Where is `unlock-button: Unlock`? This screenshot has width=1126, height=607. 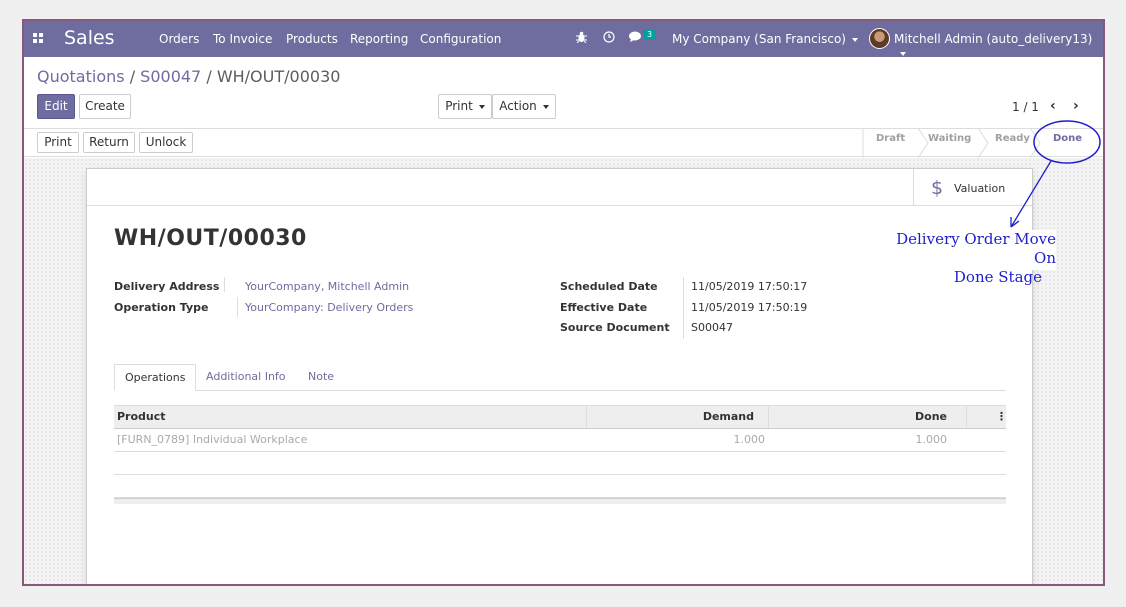
unlock-button: Unlock is located at coordinates (166, 142).